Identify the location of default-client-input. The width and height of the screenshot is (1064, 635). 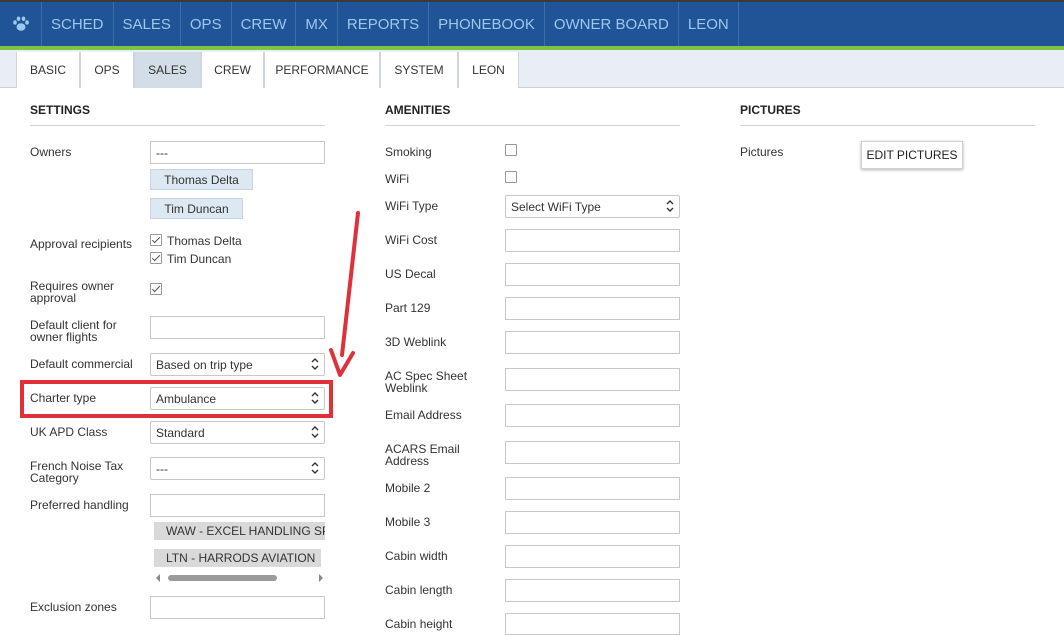
(237, 327).